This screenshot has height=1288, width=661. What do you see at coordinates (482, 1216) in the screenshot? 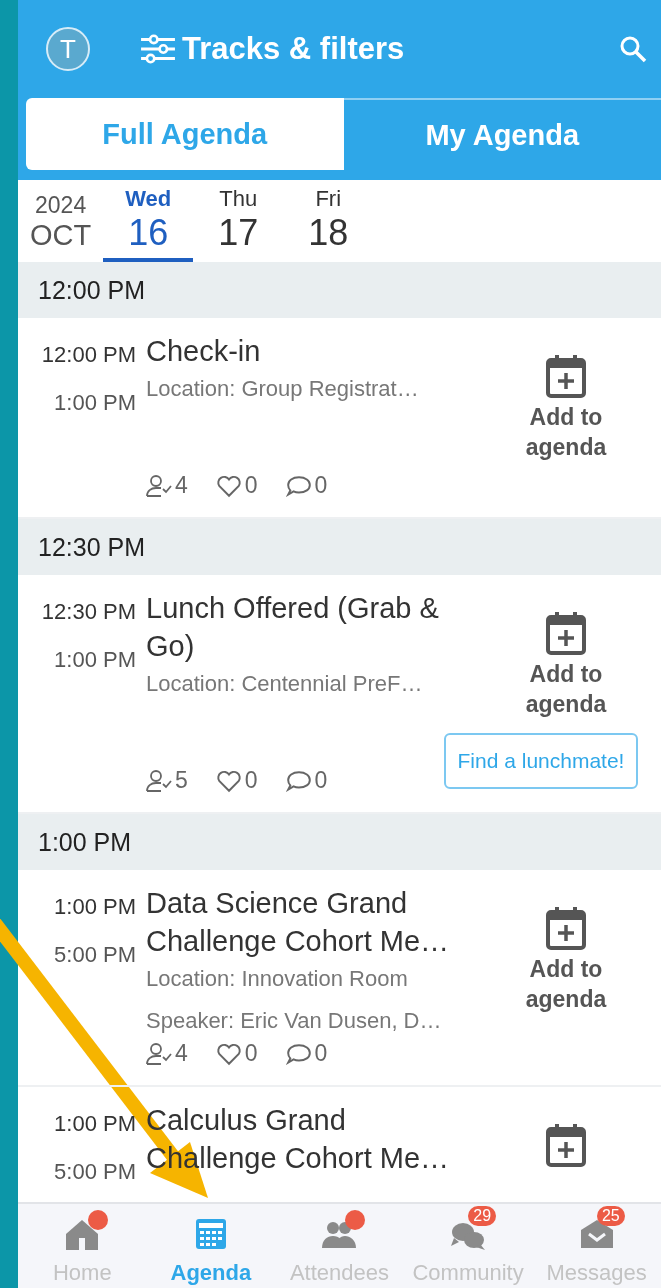
I see `notification-badge: 29` at bounding box center [482, 1216].